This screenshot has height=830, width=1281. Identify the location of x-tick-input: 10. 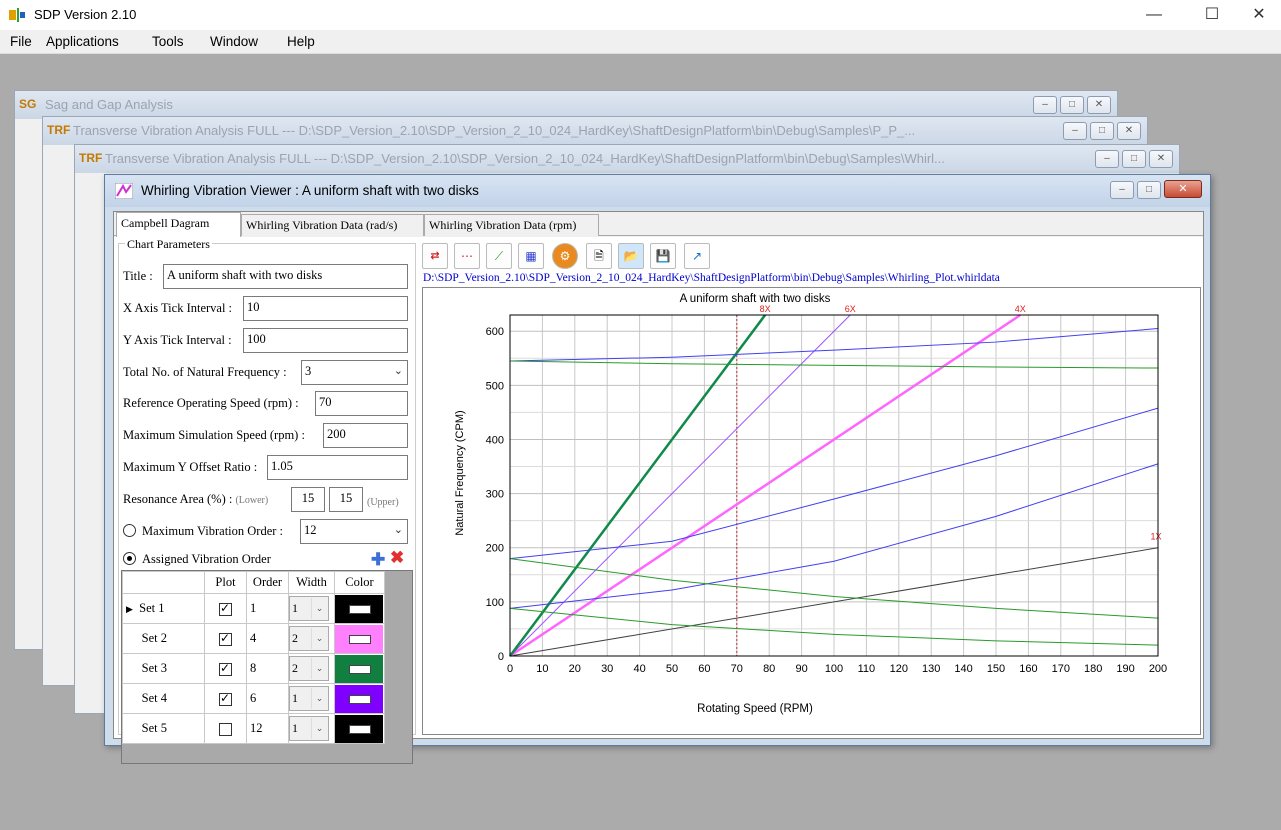
(325, 308).